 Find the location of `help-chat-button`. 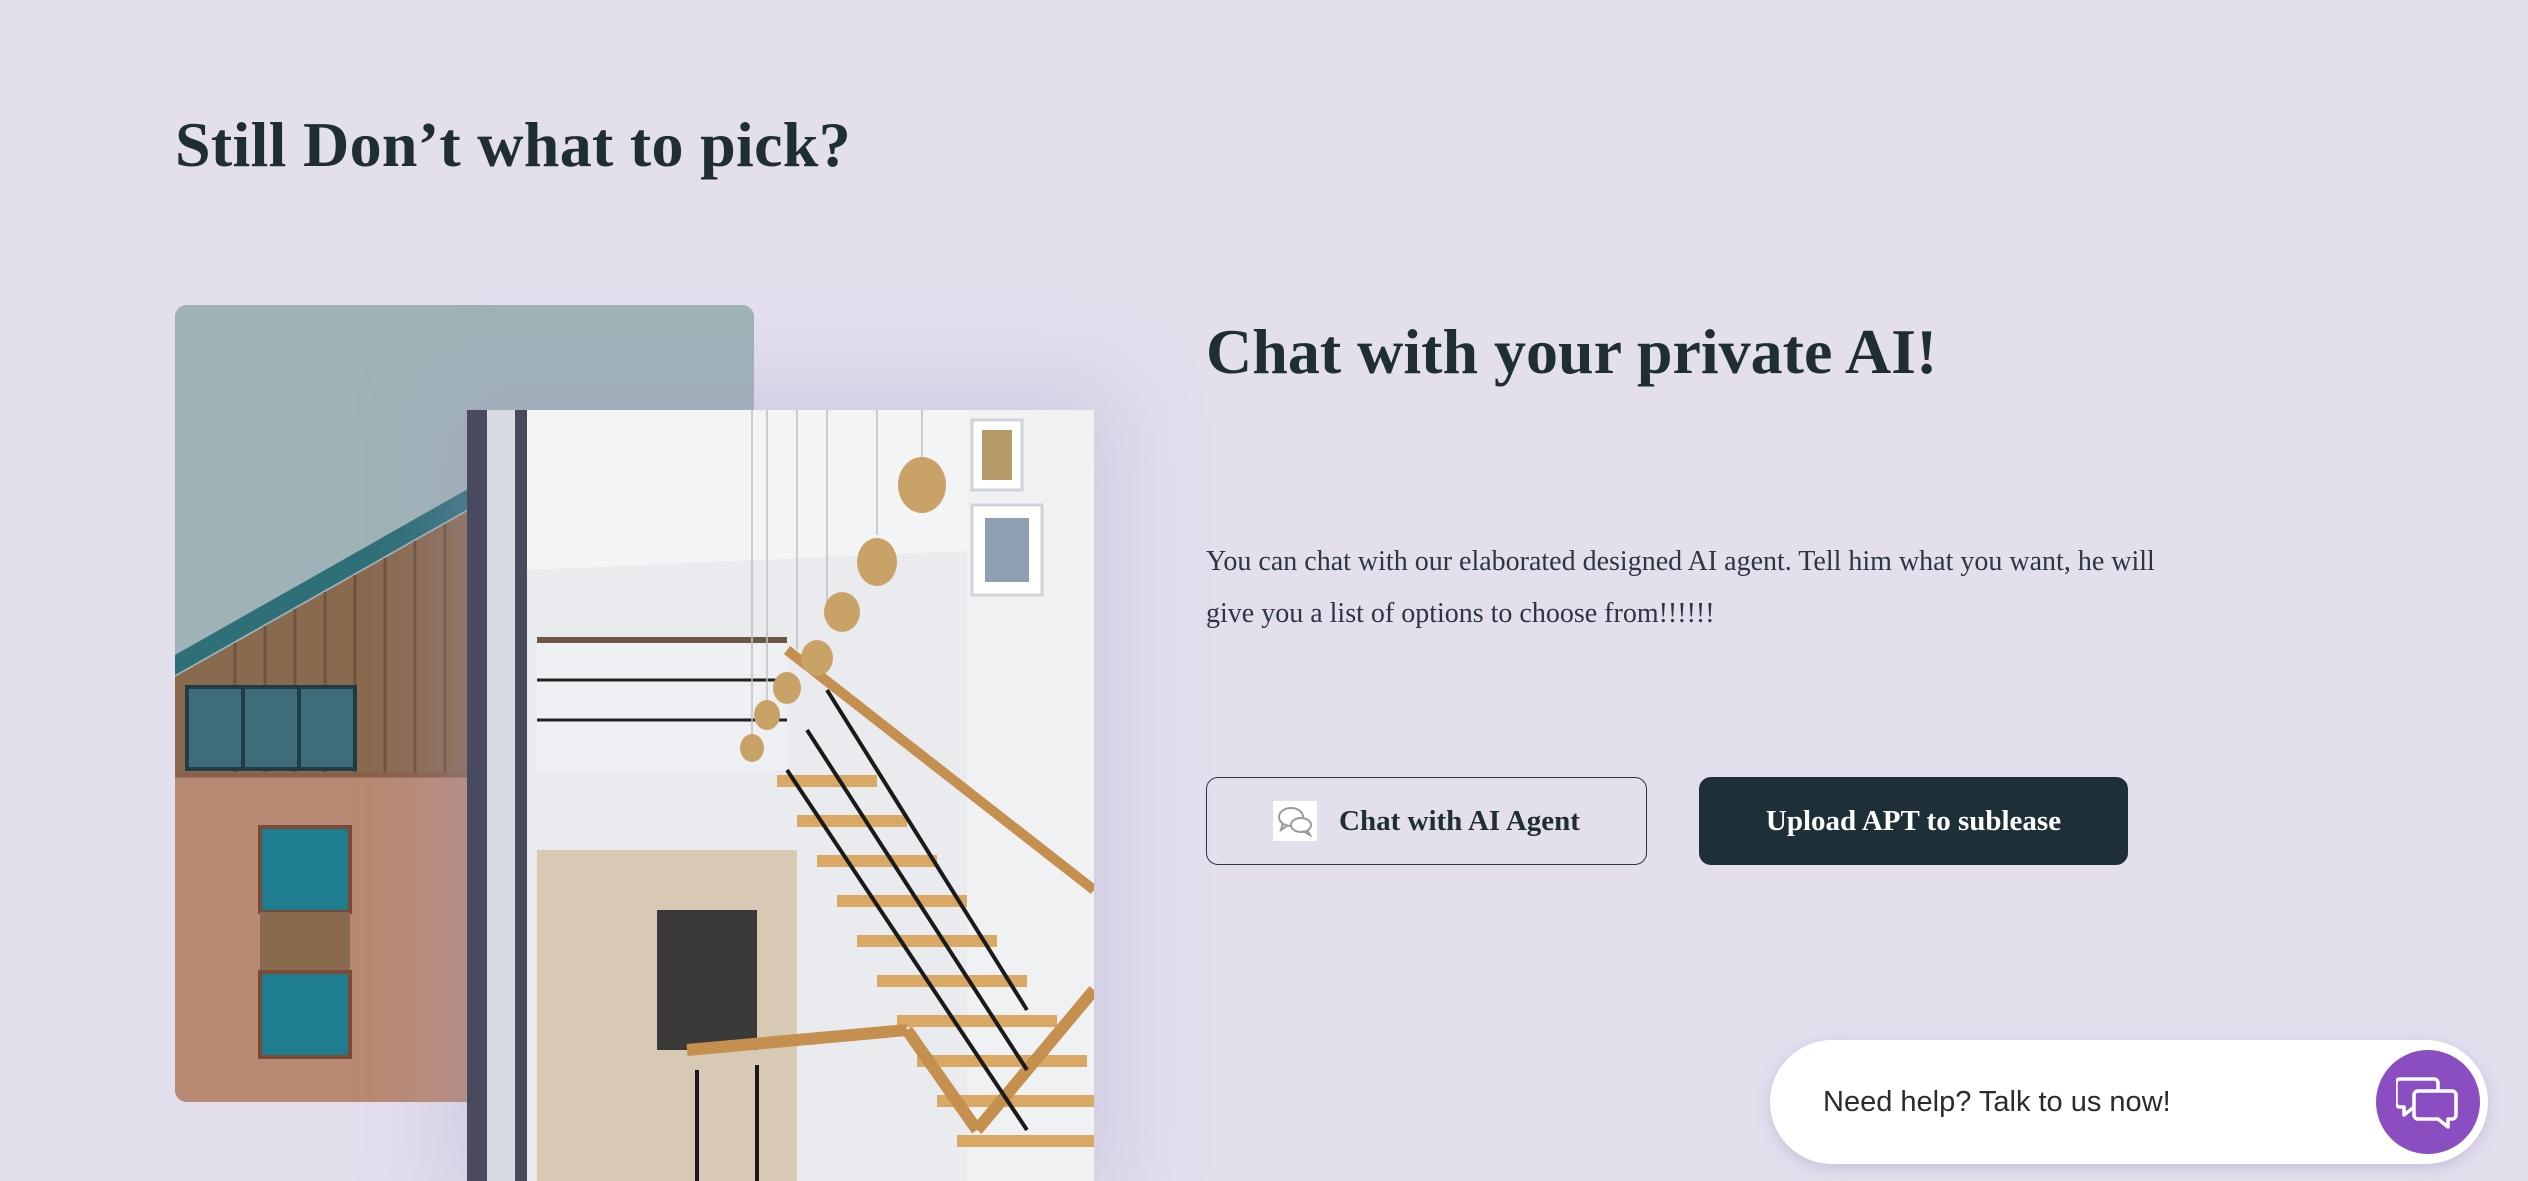

help-chat-button is located at coordinates (2428, 1102).